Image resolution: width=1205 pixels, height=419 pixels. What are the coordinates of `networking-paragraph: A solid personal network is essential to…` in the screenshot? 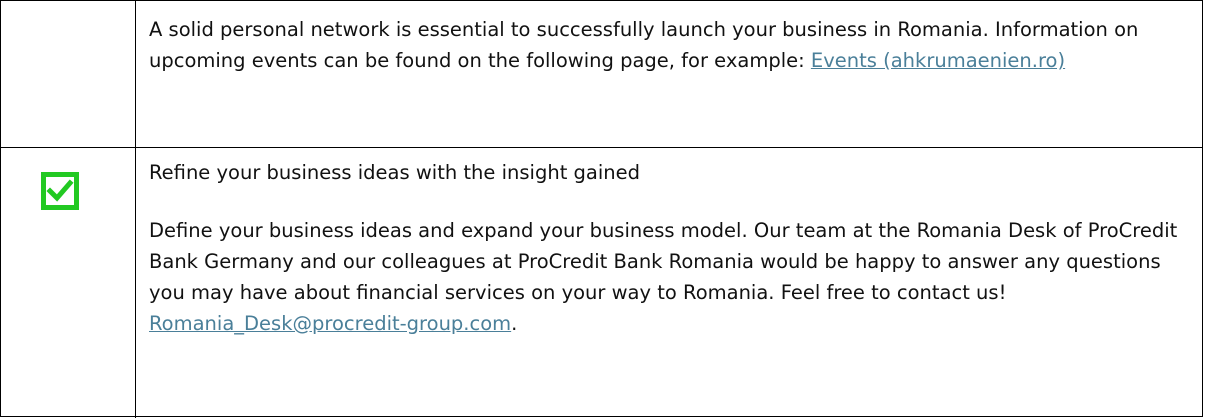 It's located at (664, 45).